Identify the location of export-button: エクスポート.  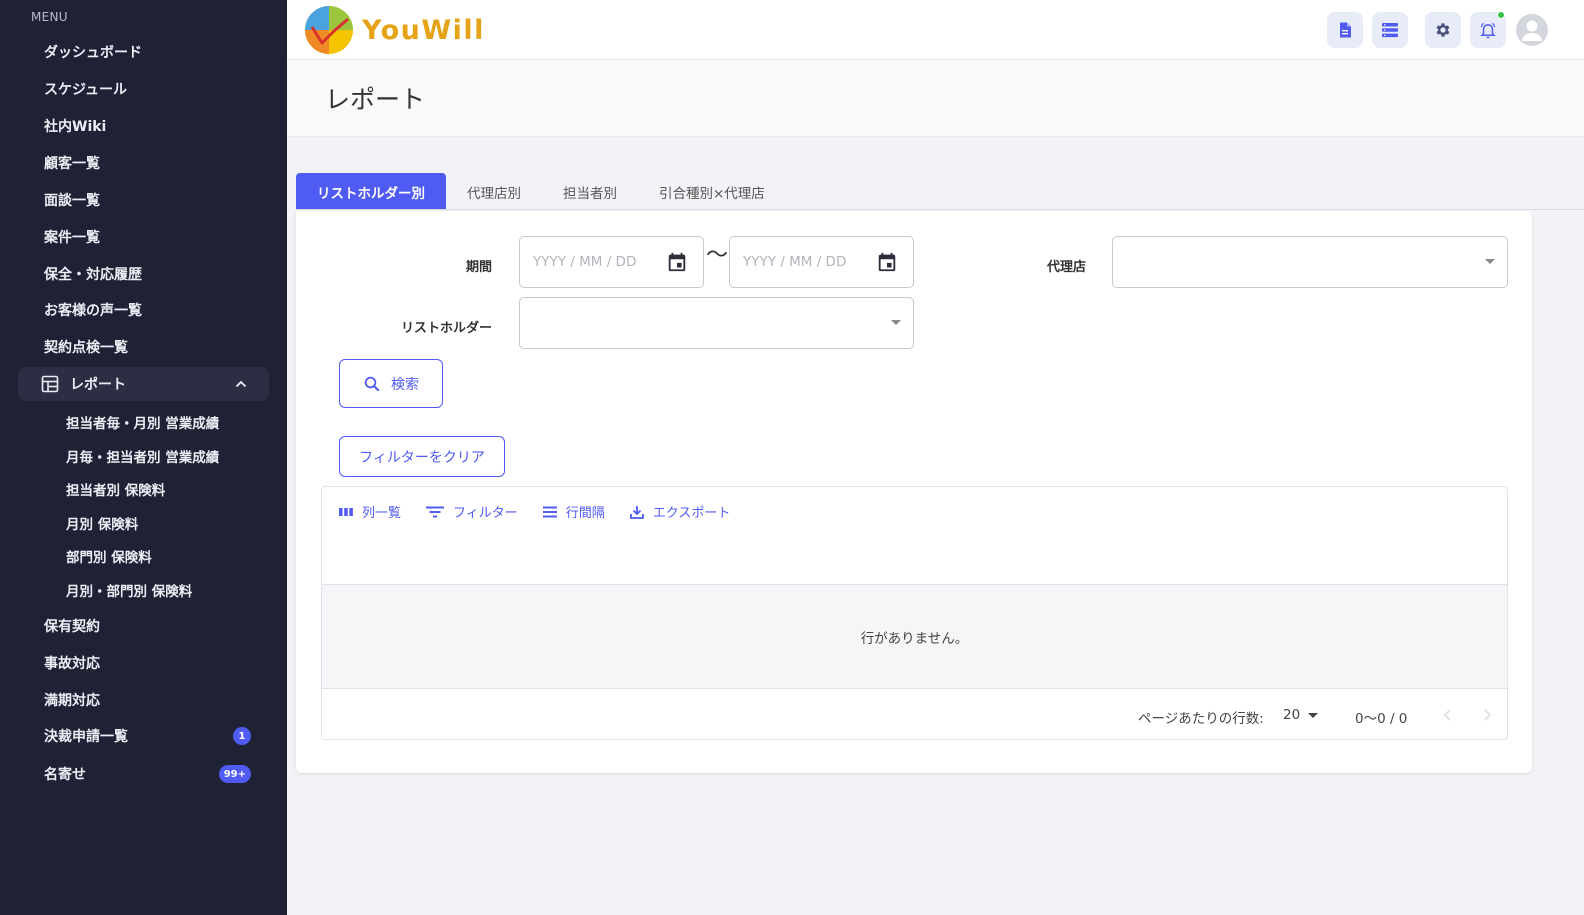
(680, 511).